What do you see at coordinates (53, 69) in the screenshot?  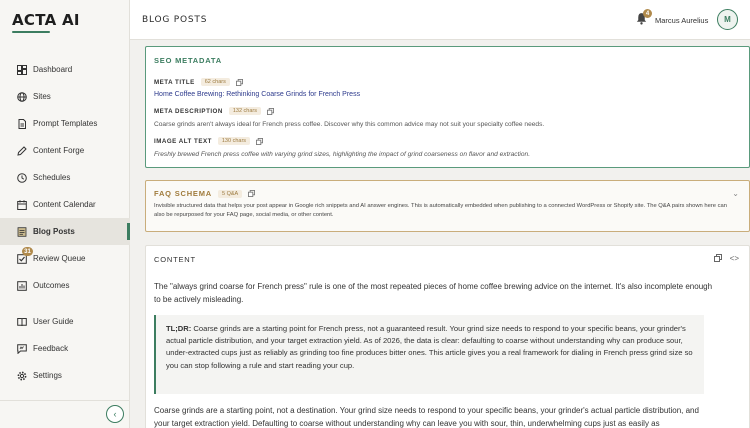 I see `sidebar-item-label: Dashboard` at bounding box center [53, 69].